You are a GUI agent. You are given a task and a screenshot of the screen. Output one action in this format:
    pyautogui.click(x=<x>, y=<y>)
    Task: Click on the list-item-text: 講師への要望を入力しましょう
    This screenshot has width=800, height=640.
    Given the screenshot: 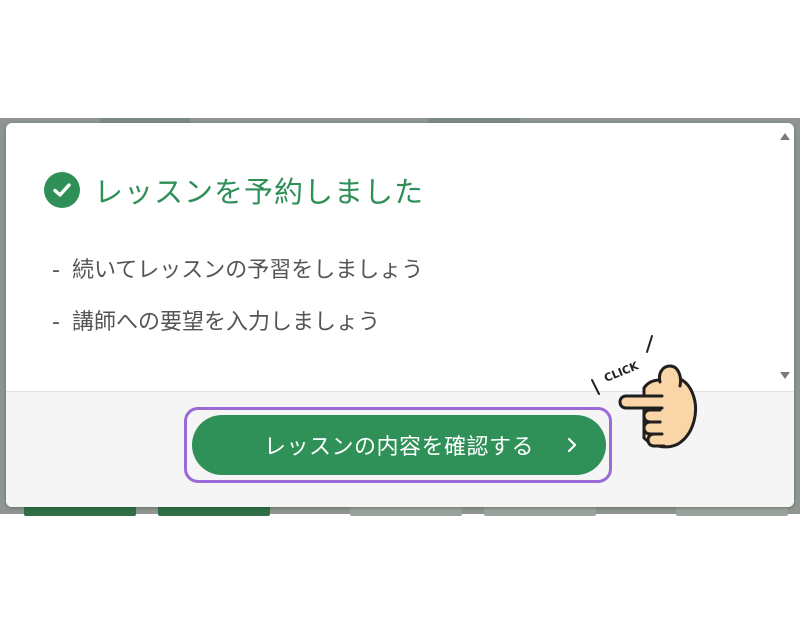 What is the action you would take?
    pyautogui.click(x=225, y=322)
    